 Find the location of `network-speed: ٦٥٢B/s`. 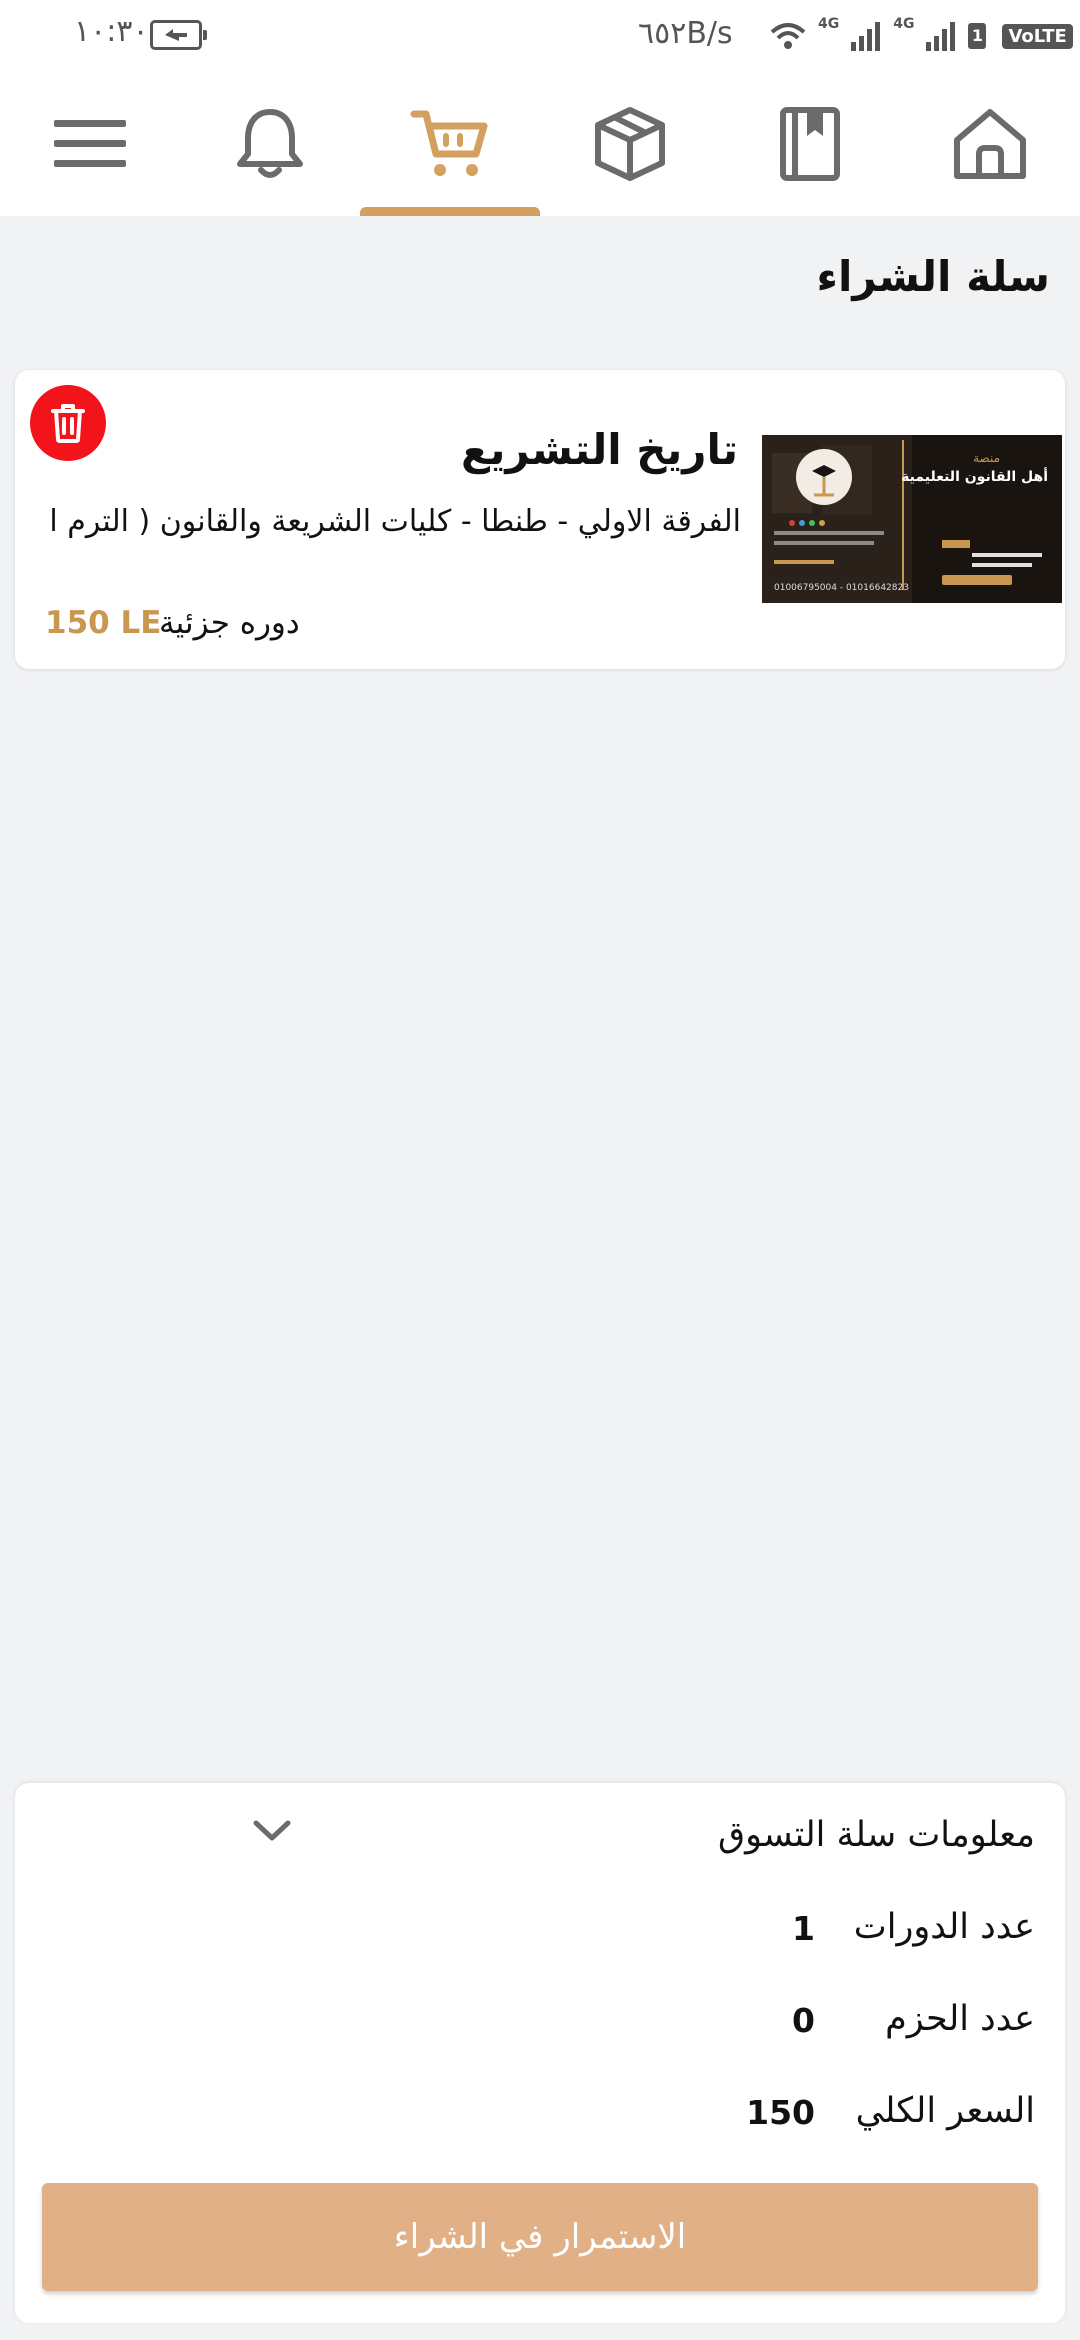

network-speed: ٦٥٢B/s is located at coordinates (685, 33).